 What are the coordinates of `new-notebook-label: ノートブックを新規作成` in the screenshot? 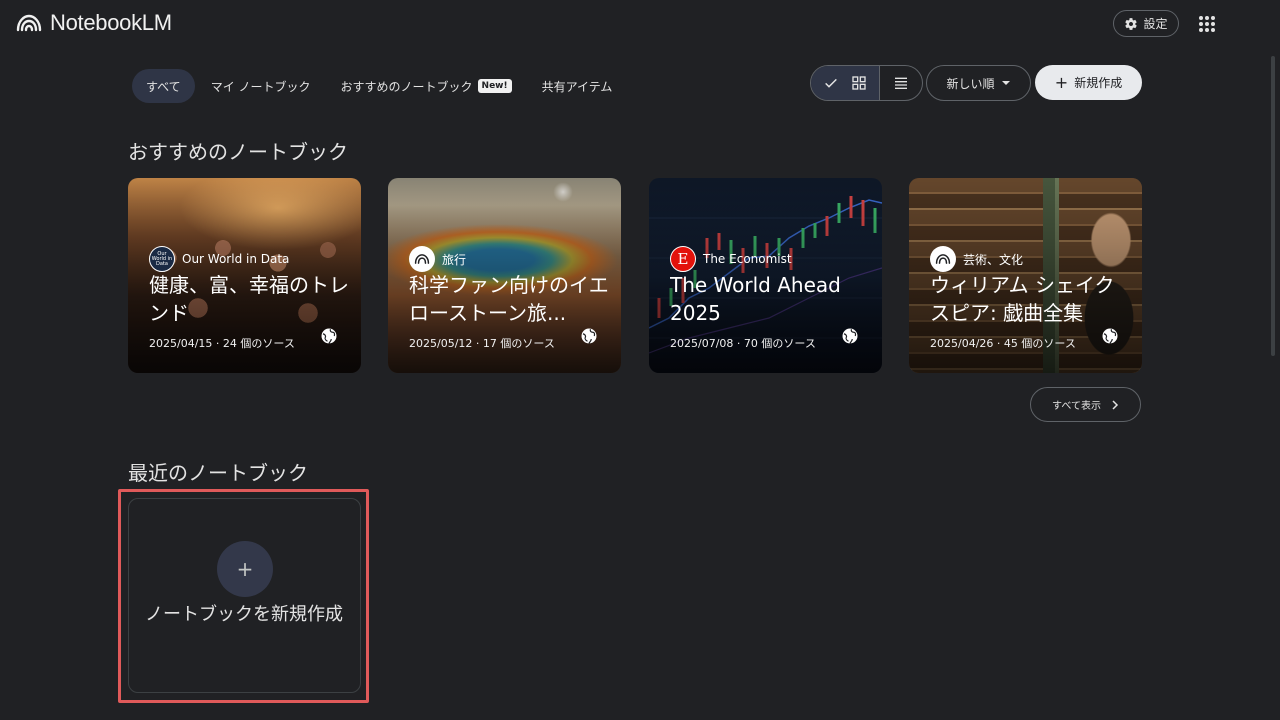 It's located at (244, 614).